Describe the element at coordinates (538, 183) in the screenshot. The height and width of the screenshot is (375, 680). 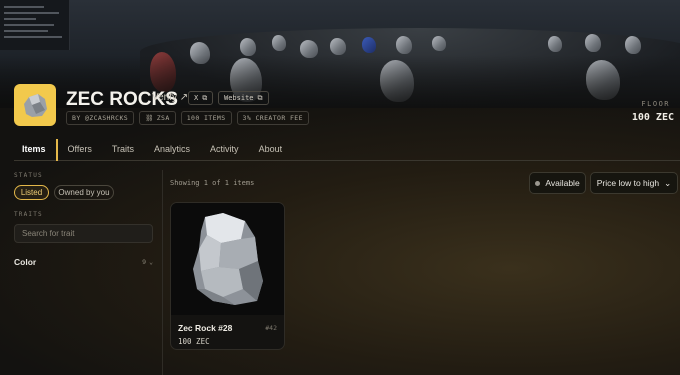
I see `status-dot-icon` at that location.